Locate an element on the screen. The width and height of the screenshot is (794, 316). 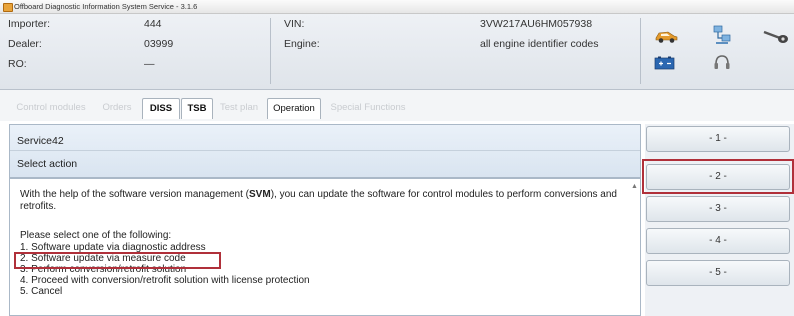
select-action-label: Select action is located at coordinates (47, 164).